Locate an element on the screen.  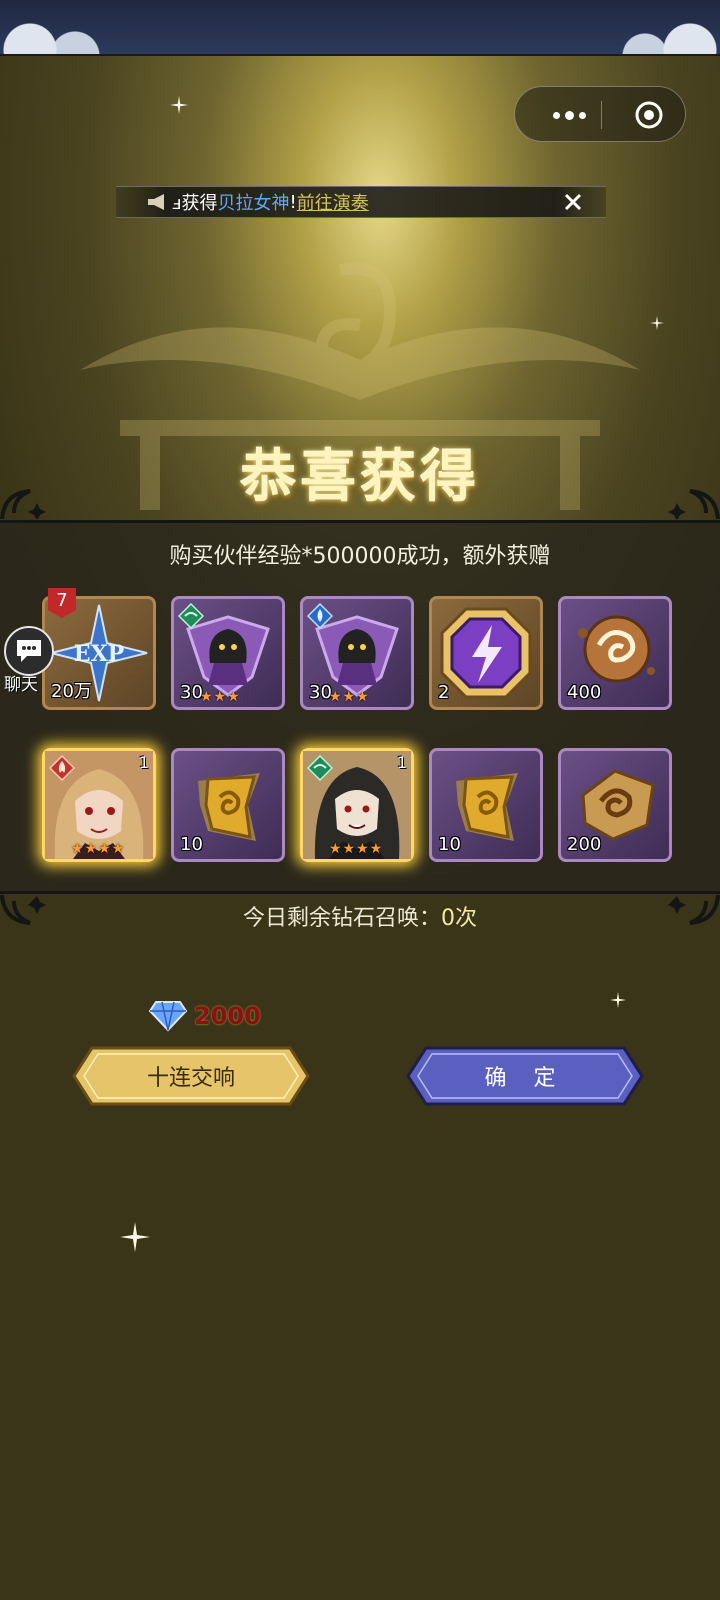
chat-bubble is located at coordinates (29, 651).